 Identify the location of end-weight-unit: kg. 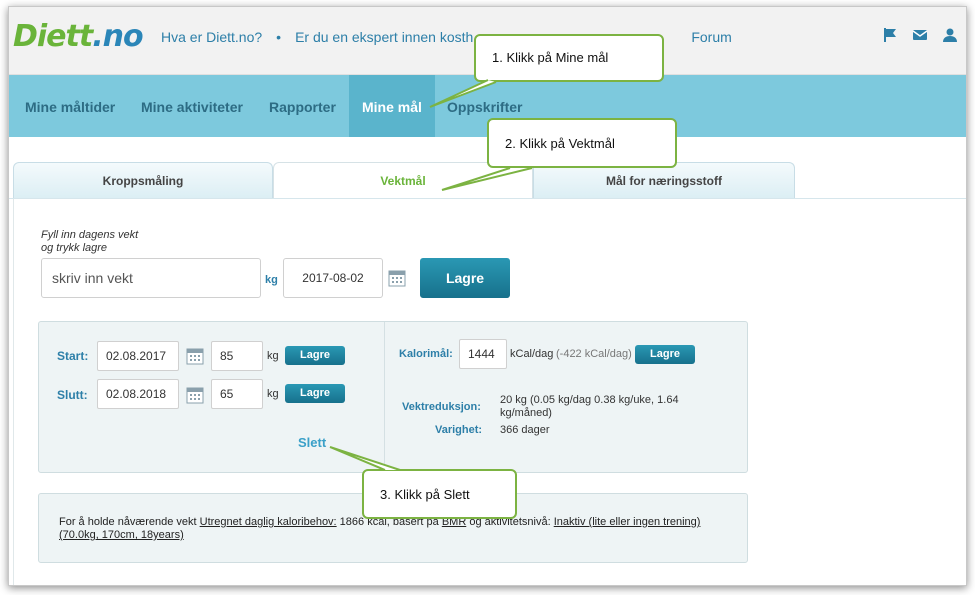
(273, 394).